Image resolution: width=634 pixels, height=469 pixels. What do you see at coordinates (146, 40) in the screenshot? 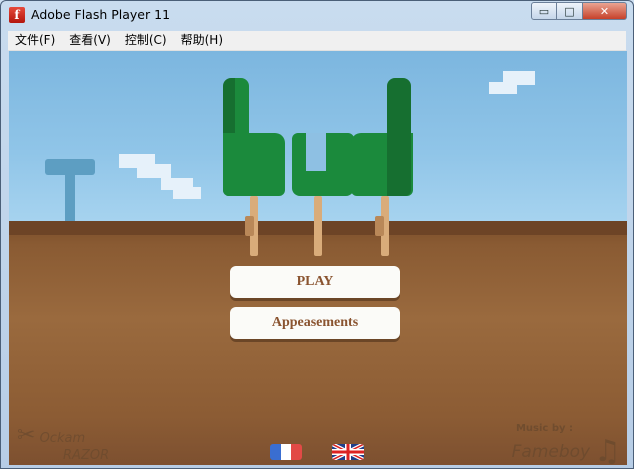
I see `menu-control: 控制(C)` at bounding box center [146, 40].